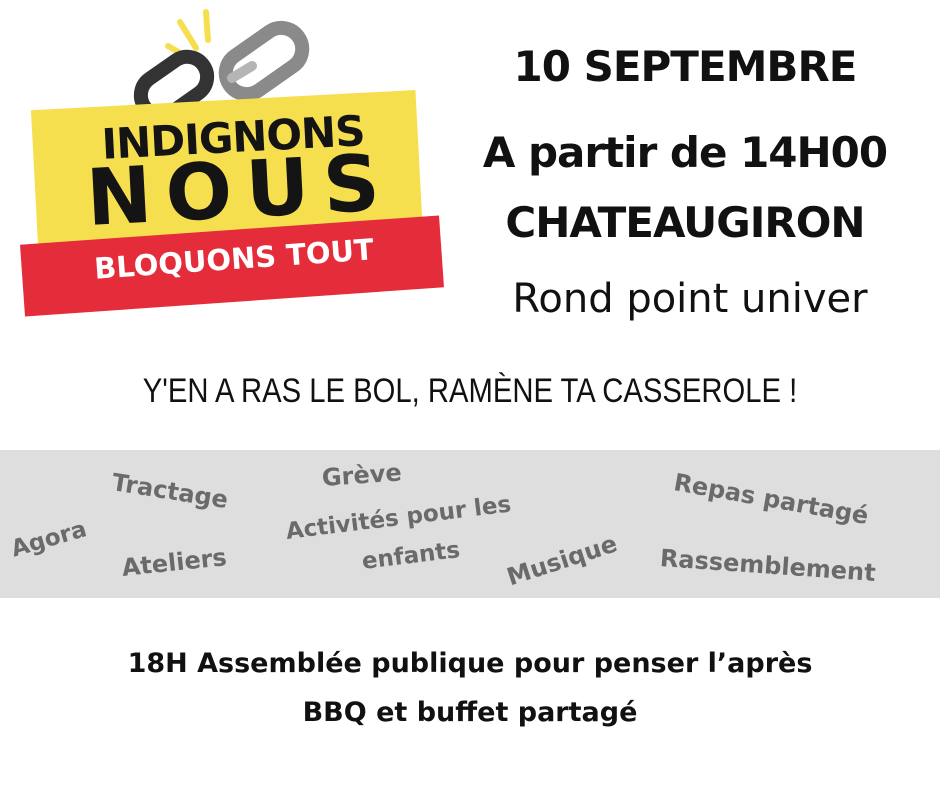 Image resolution: width=940 pixels, height=788 pixels. I want to click on event-place: Rond point univer, so click(690, 299).